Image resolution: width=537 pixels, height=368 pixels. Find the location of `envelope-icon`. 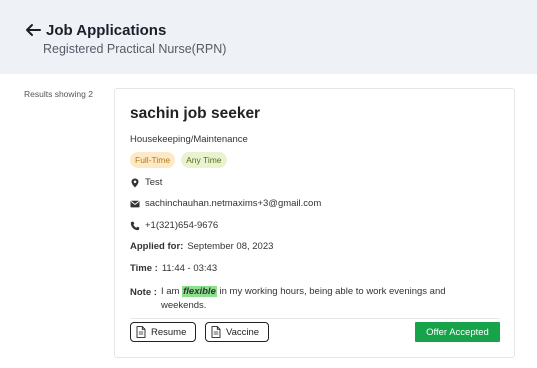

envelope-icon is located at coordinates (135, 203).